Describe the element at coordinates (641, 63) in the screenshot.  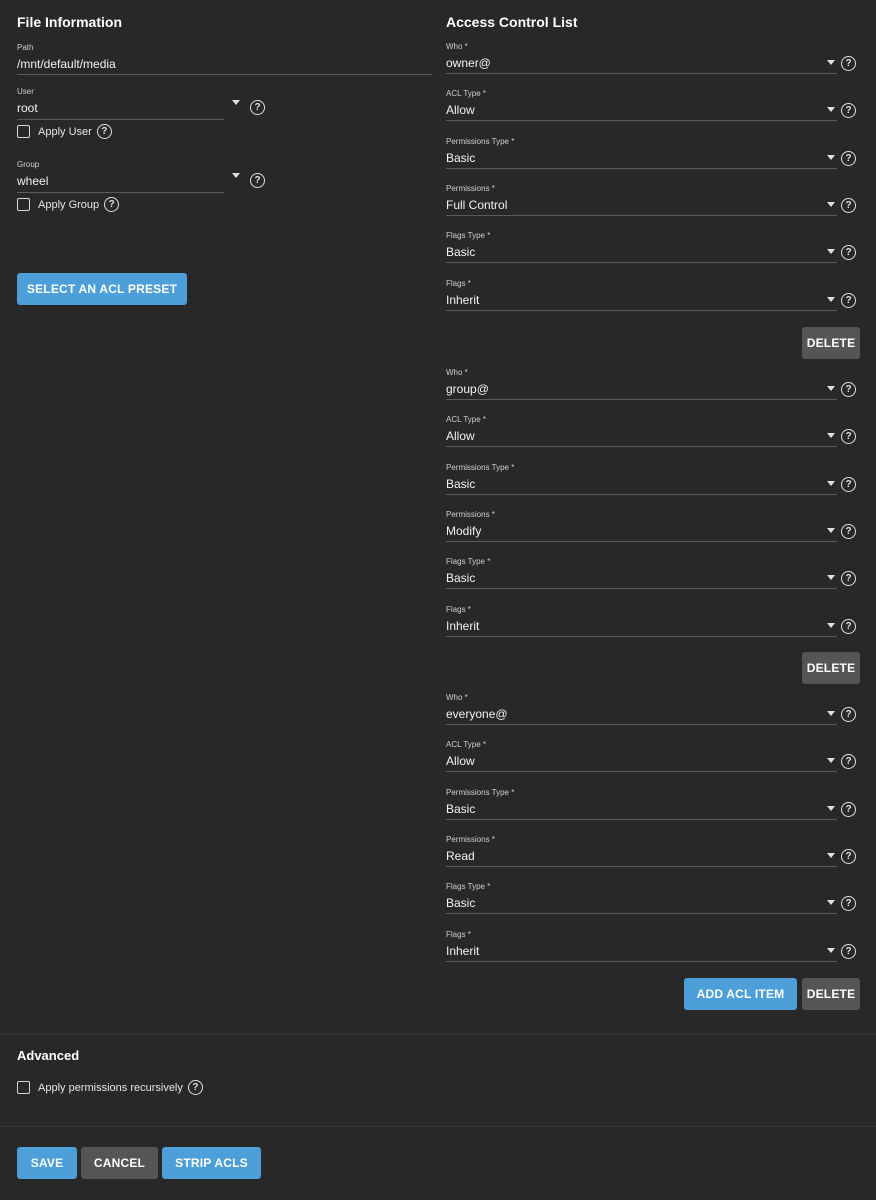
I see `who-select: owner@` at that location.